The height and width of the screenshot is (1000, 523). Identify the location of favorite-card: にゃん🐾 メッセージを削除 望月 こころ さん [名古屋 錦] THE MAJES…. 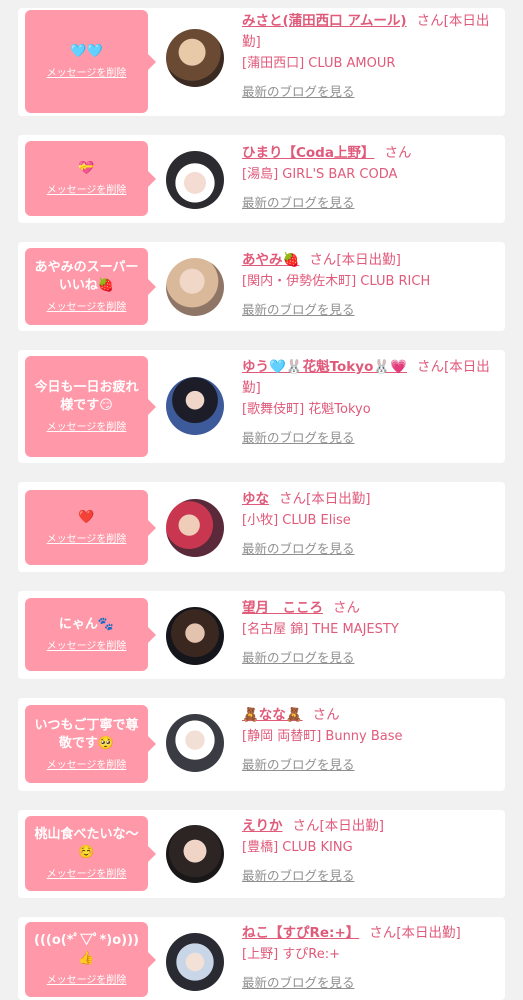
(261, 635).